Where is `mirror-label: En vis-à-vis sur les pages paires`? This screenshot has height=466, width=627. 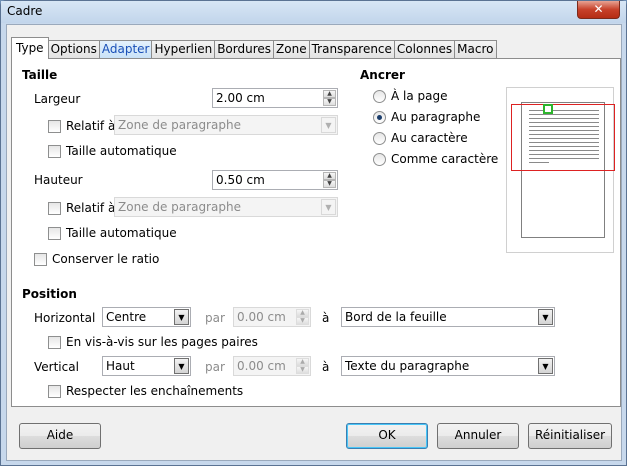
mirror-label: En vis-à-vis sur les pages paires is located at coordinates (162, 342).